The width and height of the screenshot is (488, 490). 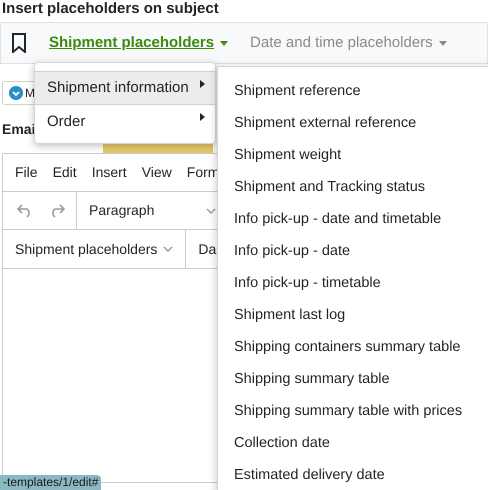 What do you see at coordinates (64, 172) in the screenshot?
I see `menu-item: Edit` at bounding box center [64, 172].